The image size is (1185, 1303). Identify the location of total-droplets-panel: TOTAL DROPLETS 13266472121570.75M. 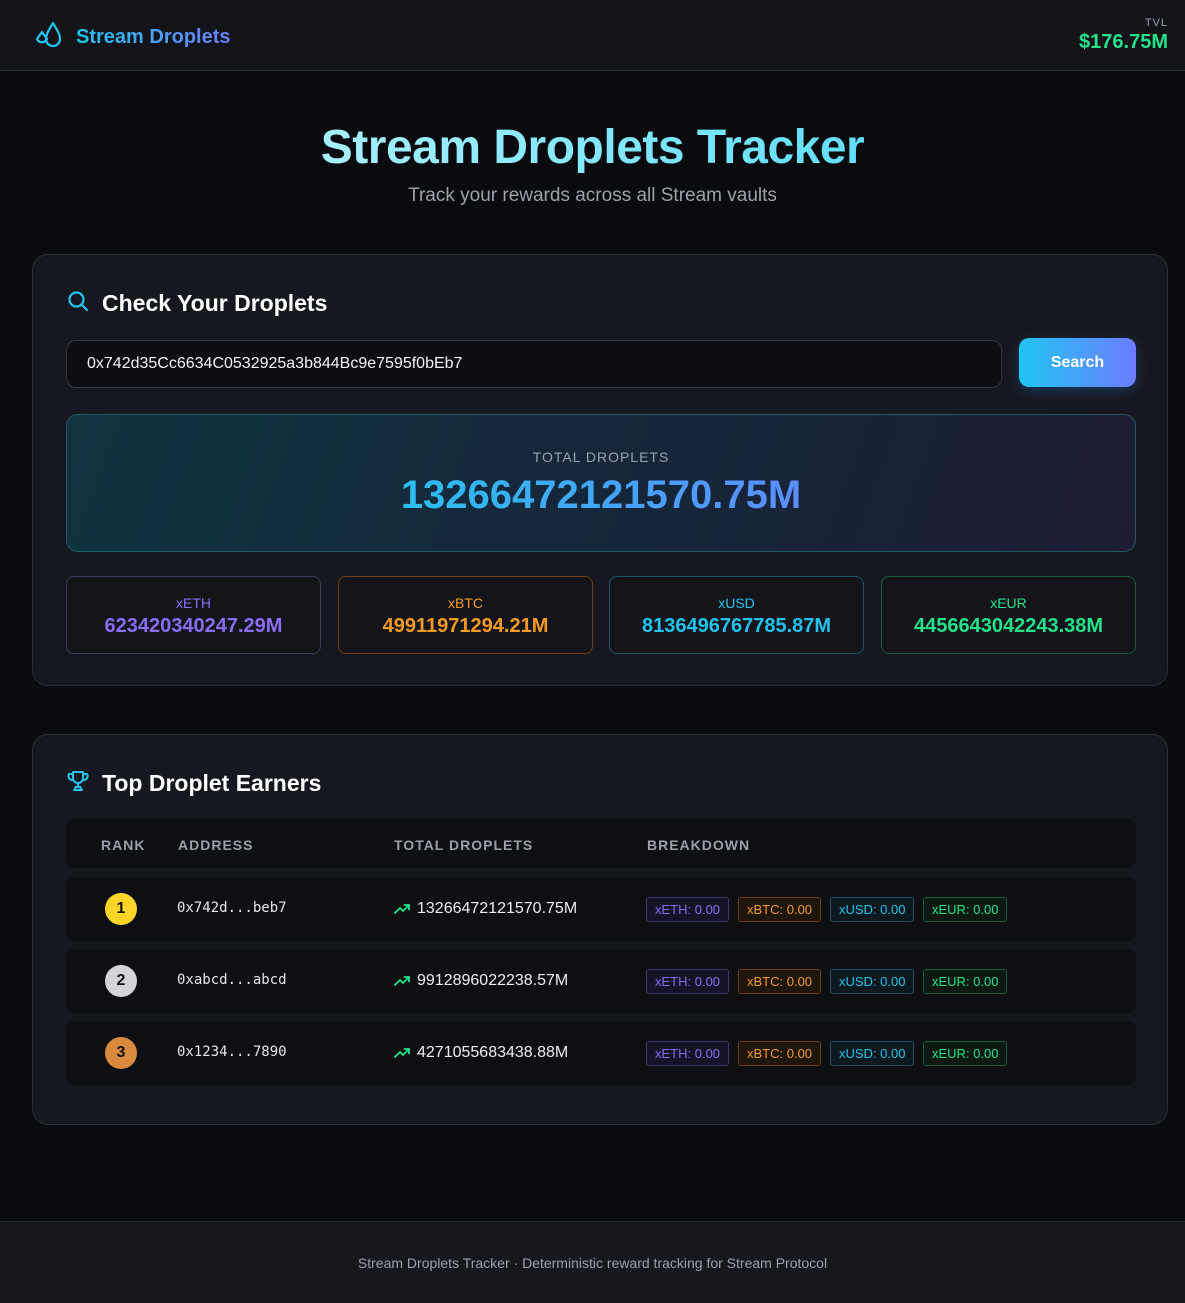
(601, 483).